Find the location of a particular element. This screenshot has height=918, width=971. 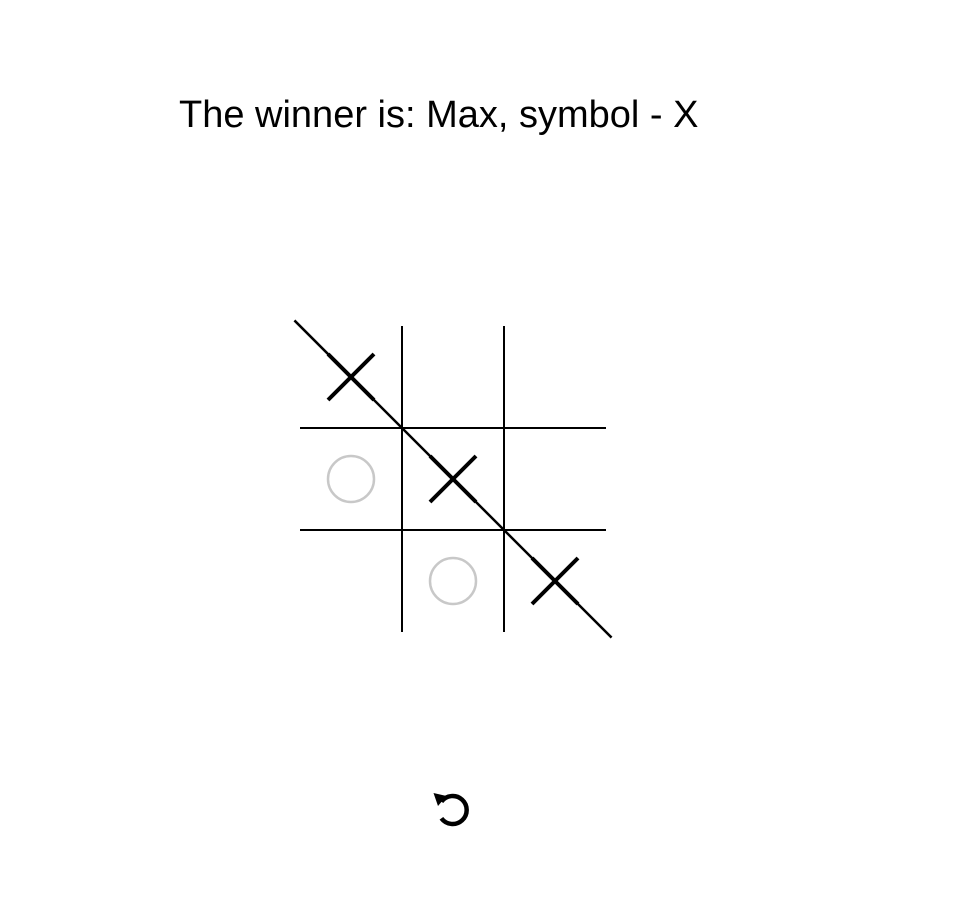

board-svg is located at coordinates (453, 479).